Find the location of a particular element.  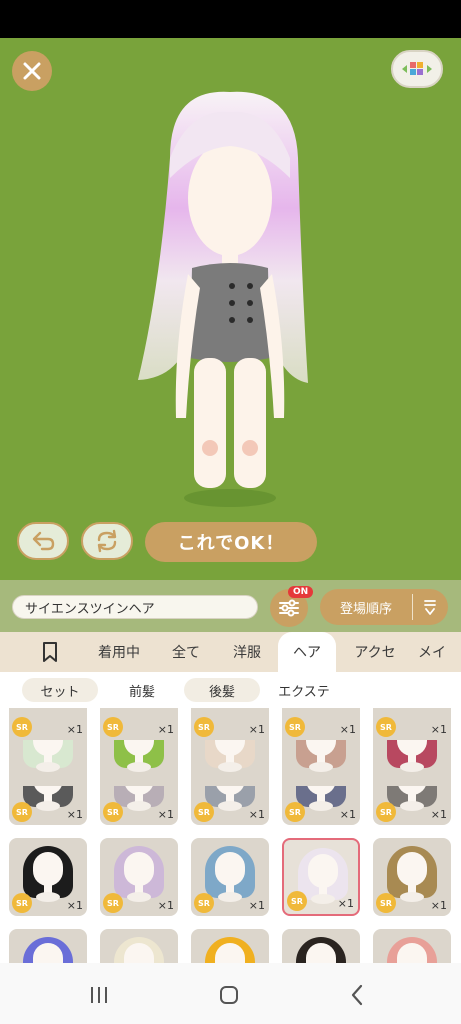

close-icon is located at coordinates (32, 71).